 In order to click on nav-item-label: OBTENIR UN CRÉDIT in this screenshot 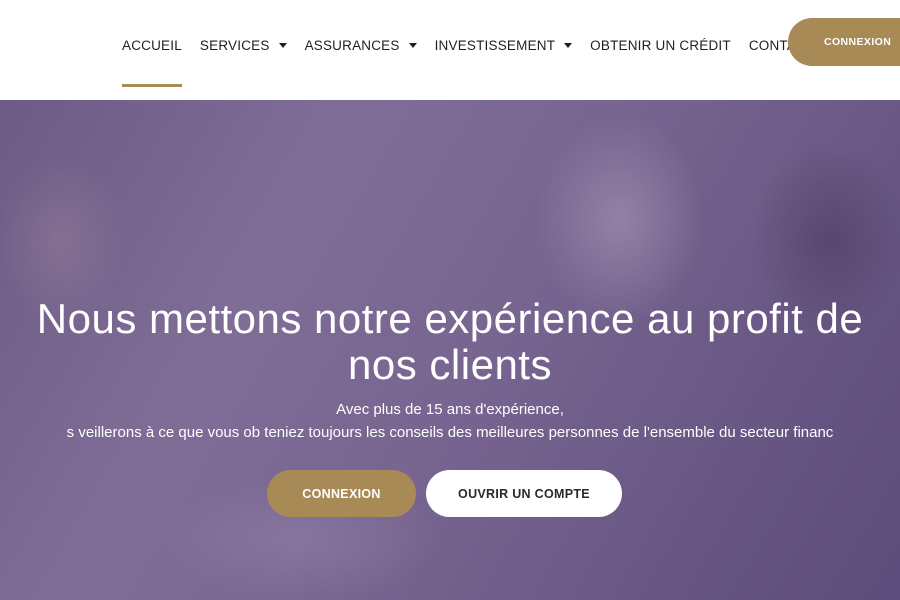, I will do `click(660, 45)`.